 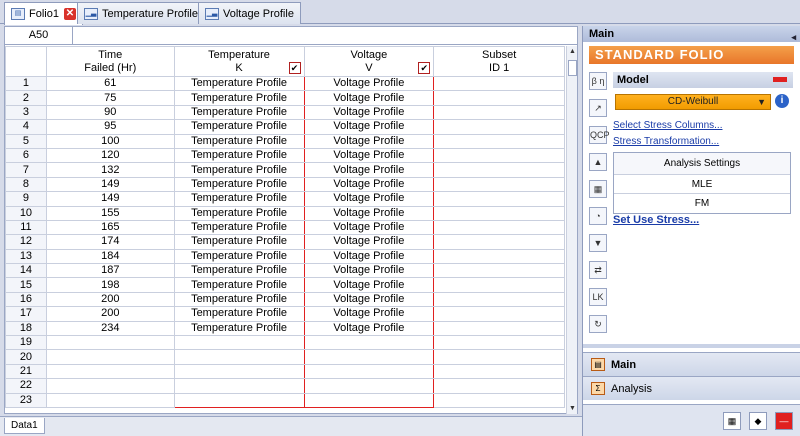 I want to click on time-cell: 149, so click(x=110, y=184).